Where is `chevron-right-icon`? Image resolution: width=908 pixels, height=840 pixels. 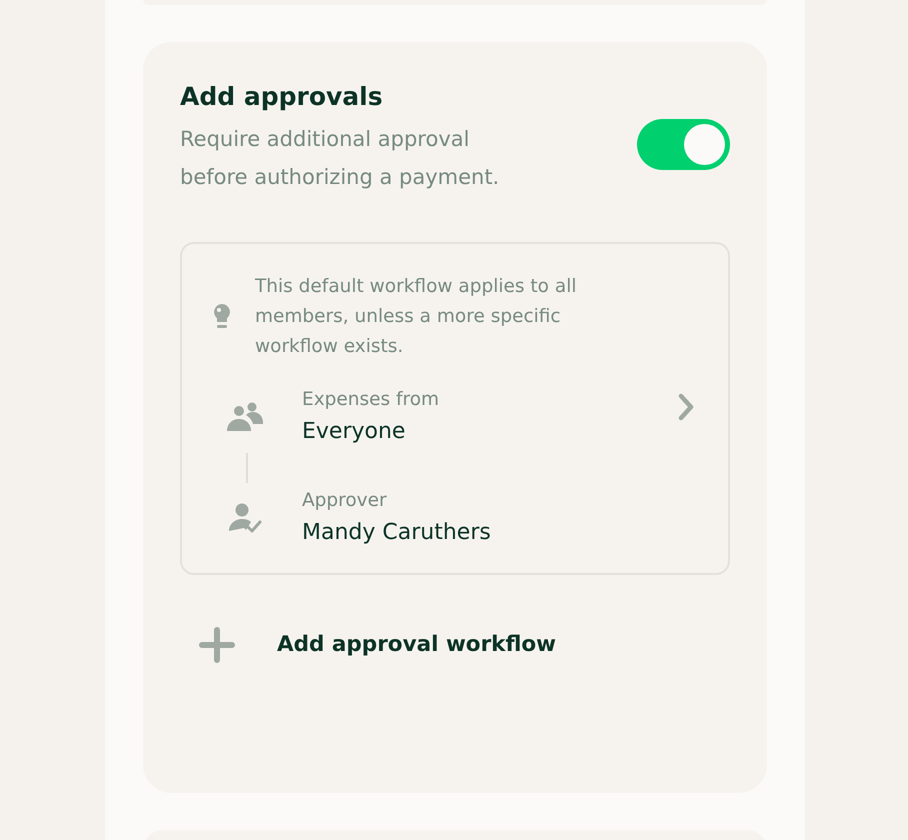
chevron-right-icon is located at coordinates (686, 407).